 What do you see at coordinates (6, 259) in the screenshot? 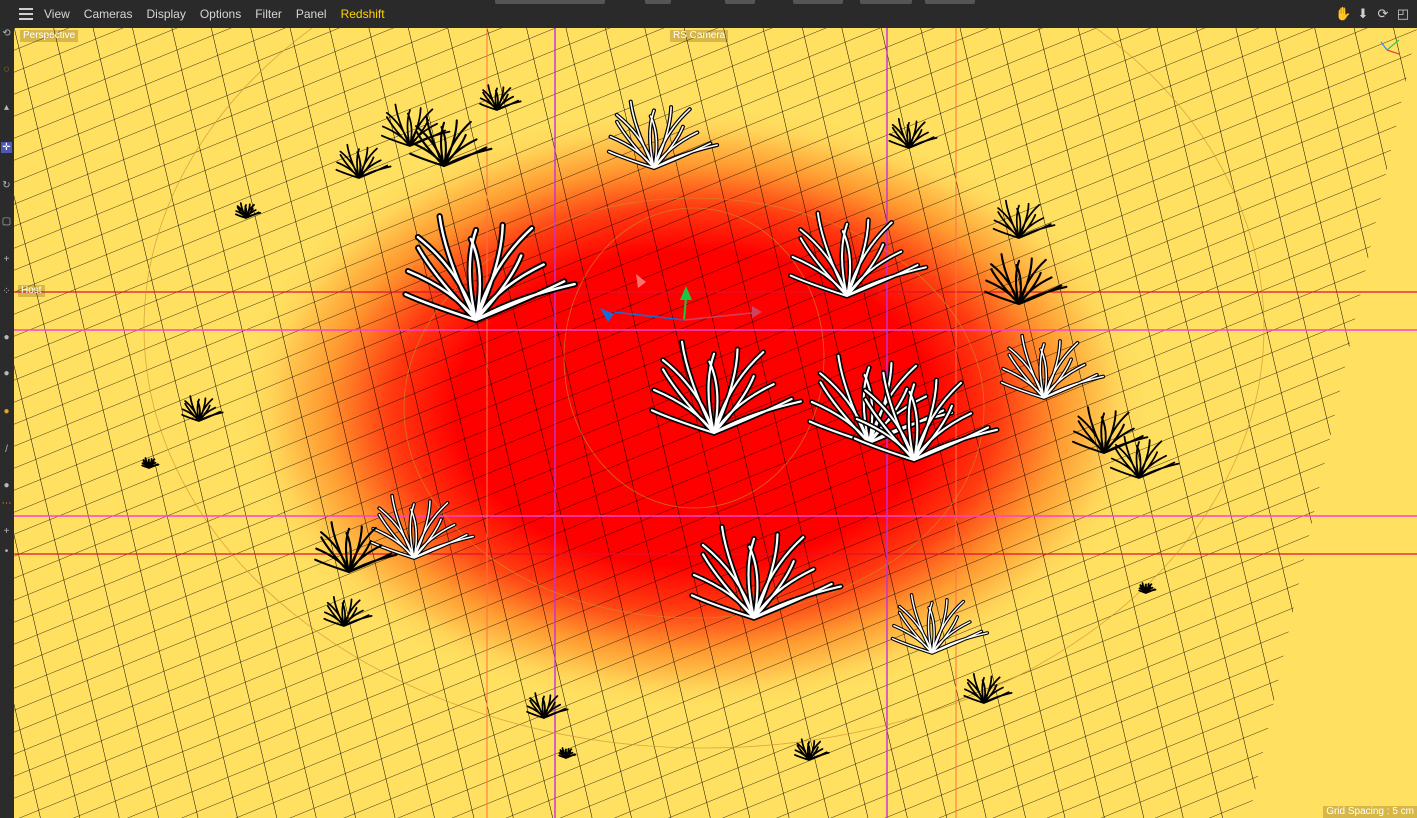
I see `axis-icon: +` at bounding box center [6, 259].